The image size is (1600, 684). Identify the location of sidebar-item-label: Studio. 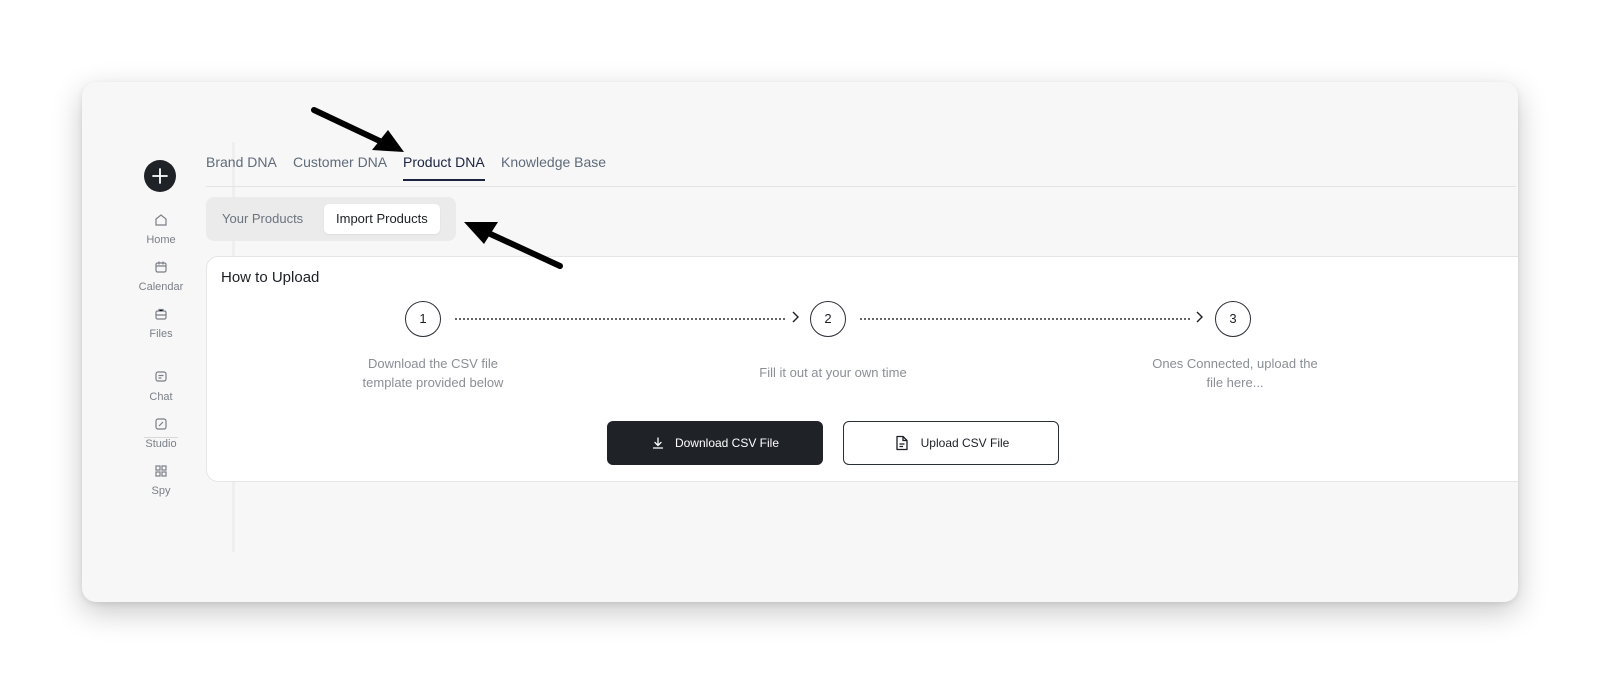
(161, 444).